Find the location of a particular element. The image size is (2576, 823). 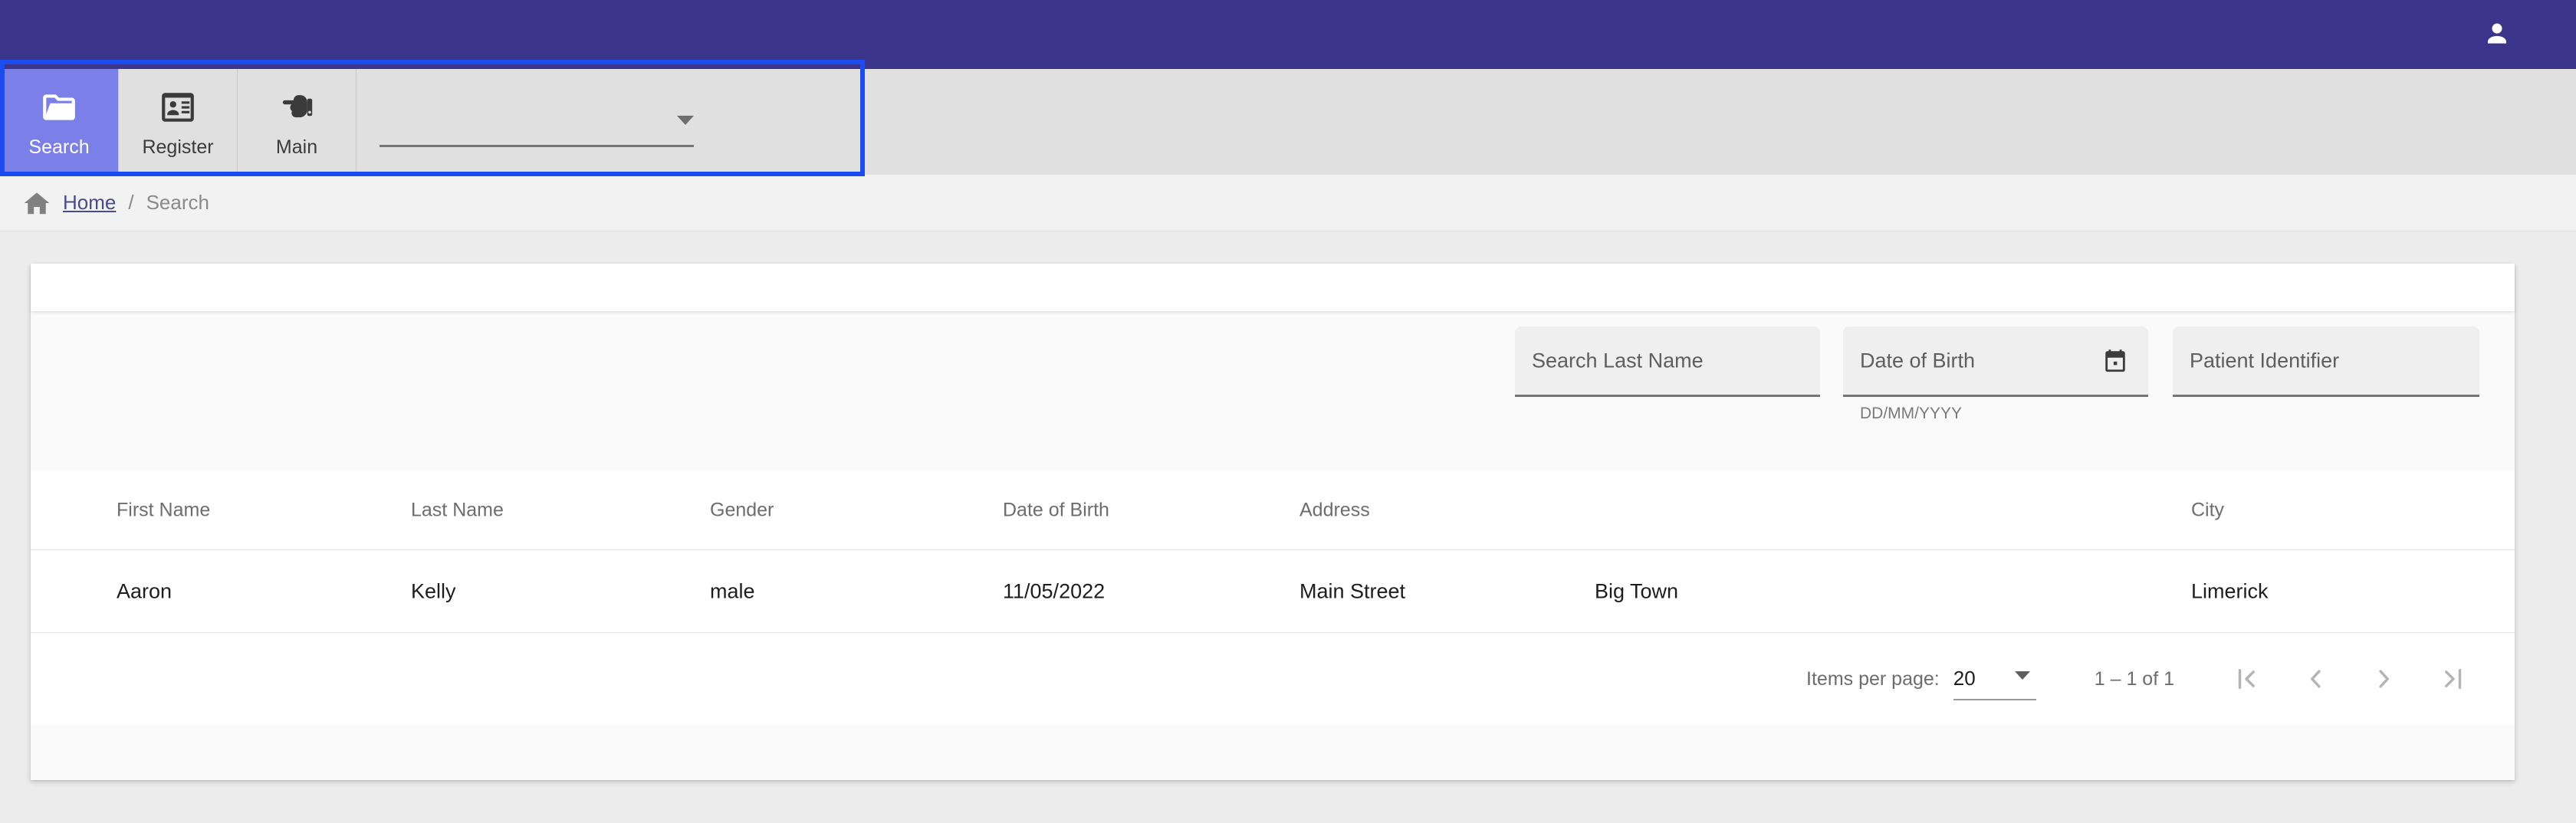

column-header-last-name: Last Name is located at coordinates (458, 509).